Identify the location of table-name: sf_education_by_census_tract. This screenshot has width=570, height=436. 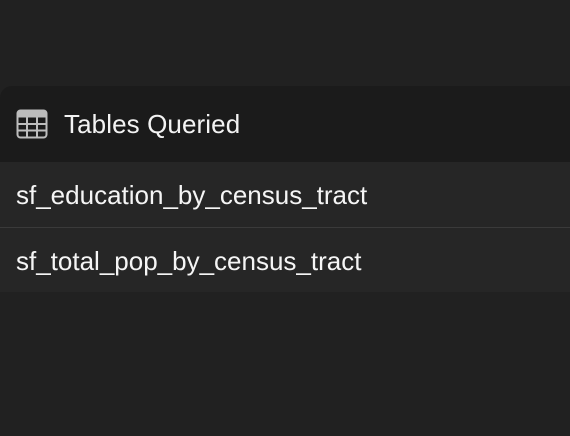
(192, 195).